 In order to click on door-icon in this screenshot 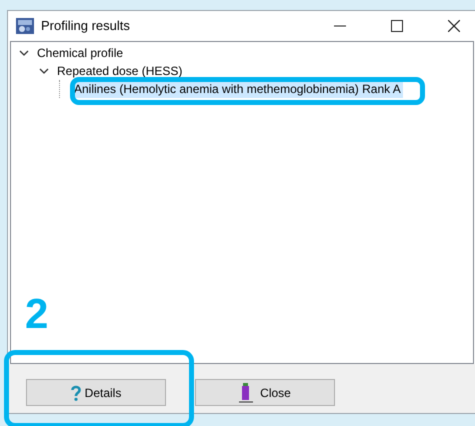, I will do `click(246, 392)`.